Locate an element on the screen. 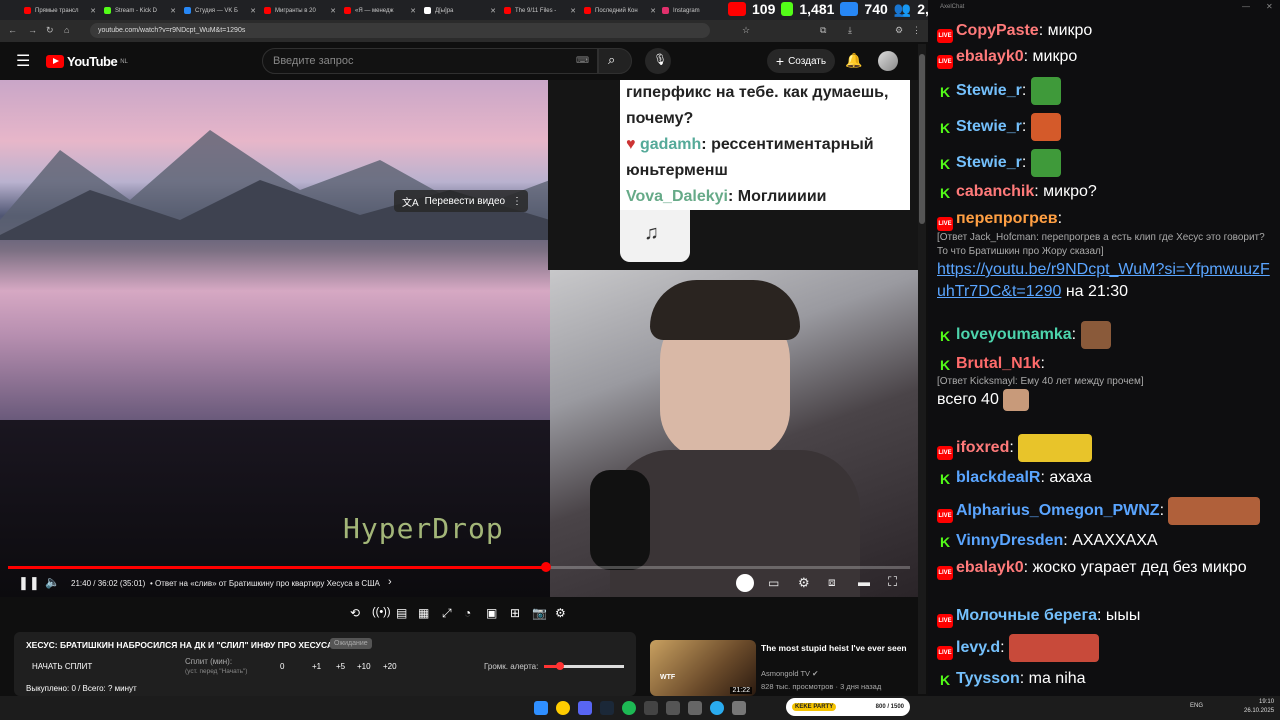 This screenshot has height=720, width=1280. more-options-icon: ⋮ is located at coordinates (517, 201).